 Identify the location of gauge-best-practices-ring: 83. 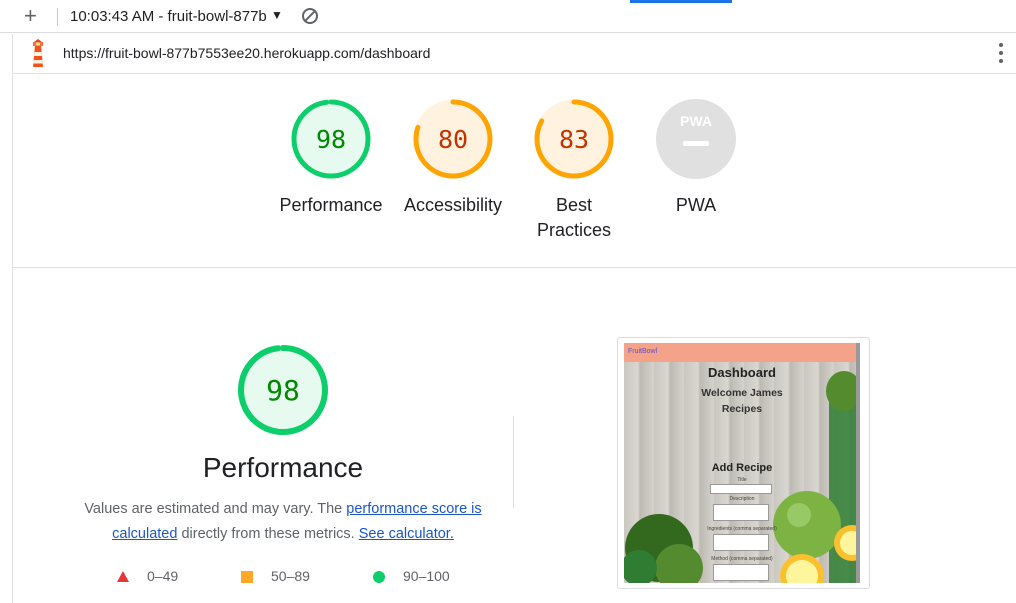
(574, 139).